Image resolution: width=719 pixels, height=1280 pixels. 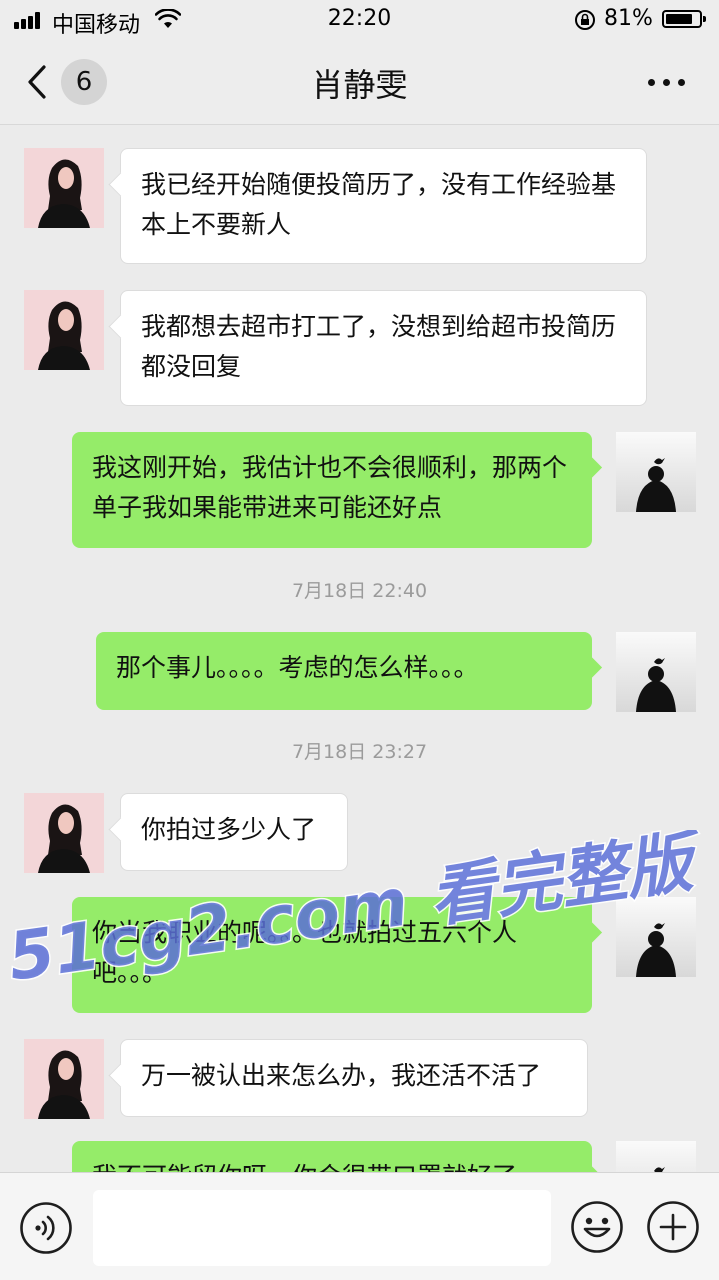 I want to click on message-bubble-outgoing: 我这刚开始，我估计也不会很顺利，那两个单子我如果能带进来可能还好点, so click(x=332, y=490).